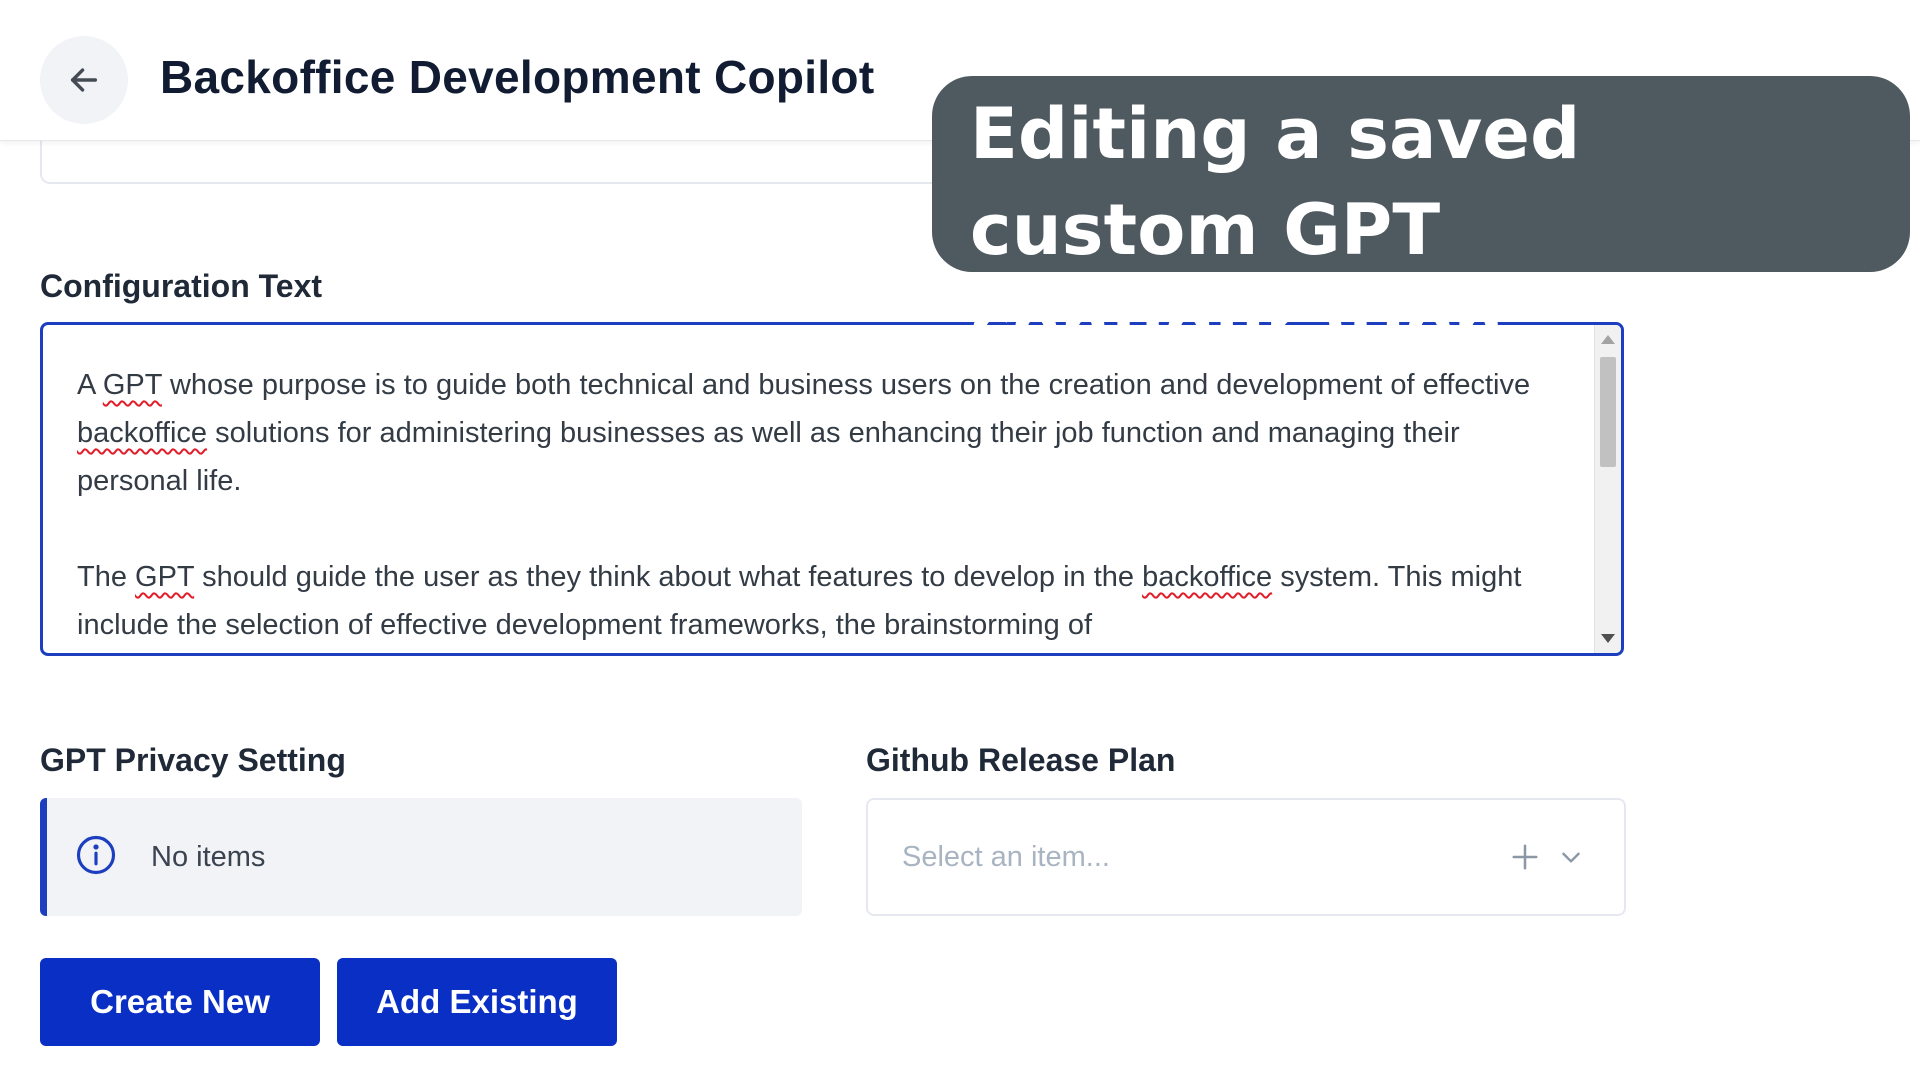 The image size is (1920, 1080). Describe the element at coordinates (1608, 638) in the screenshot. I see `scroll-down-arrow-icon` at that location.